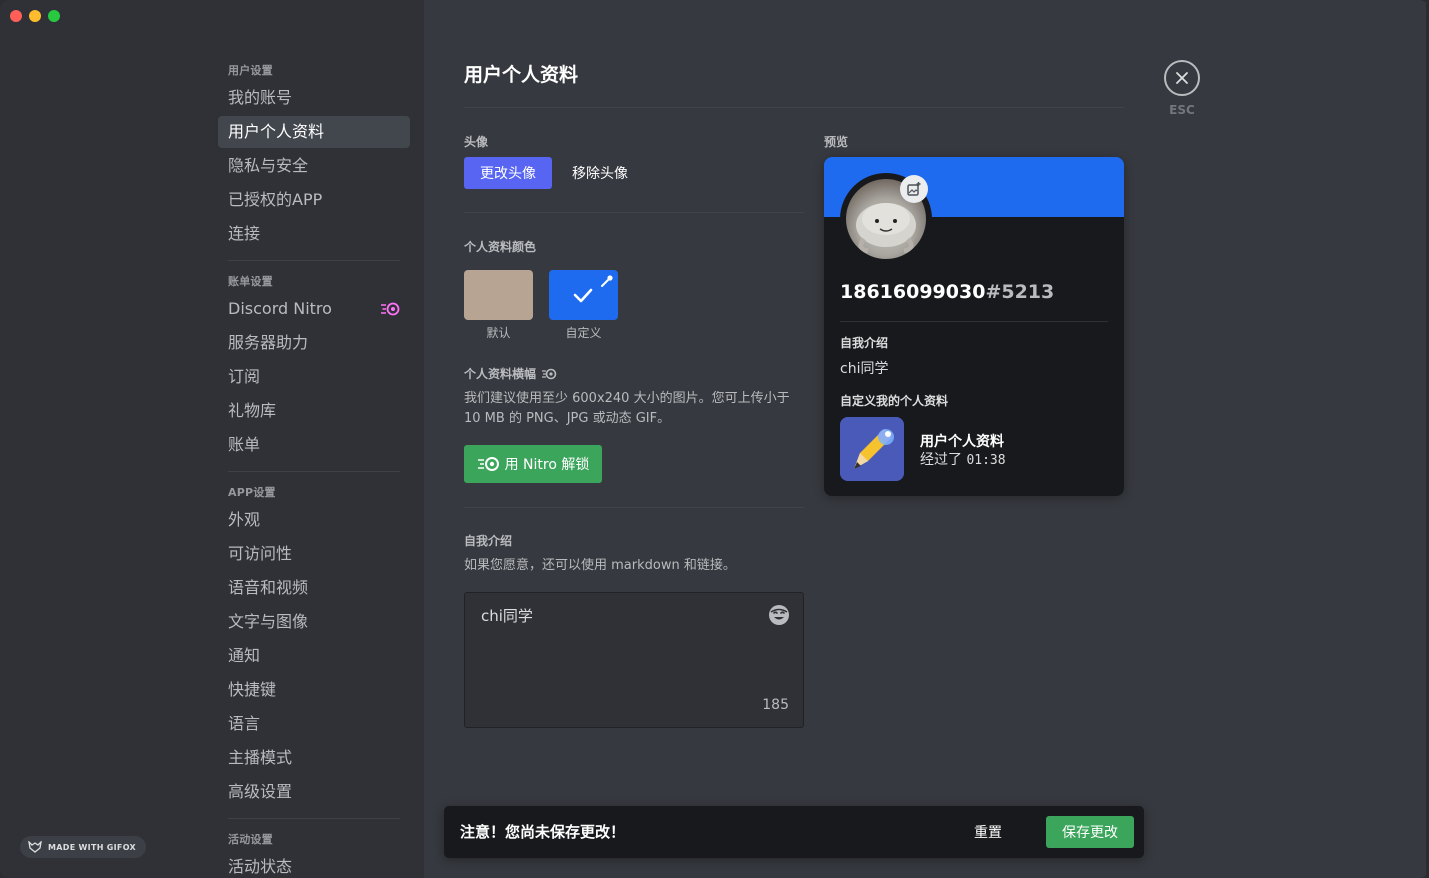 The image size is (1429, 878). What do you see at coordinates (314, 166) in the screenshot?
I see `sidebar-item: 隐私与安全` at bounding box center [314, 166].